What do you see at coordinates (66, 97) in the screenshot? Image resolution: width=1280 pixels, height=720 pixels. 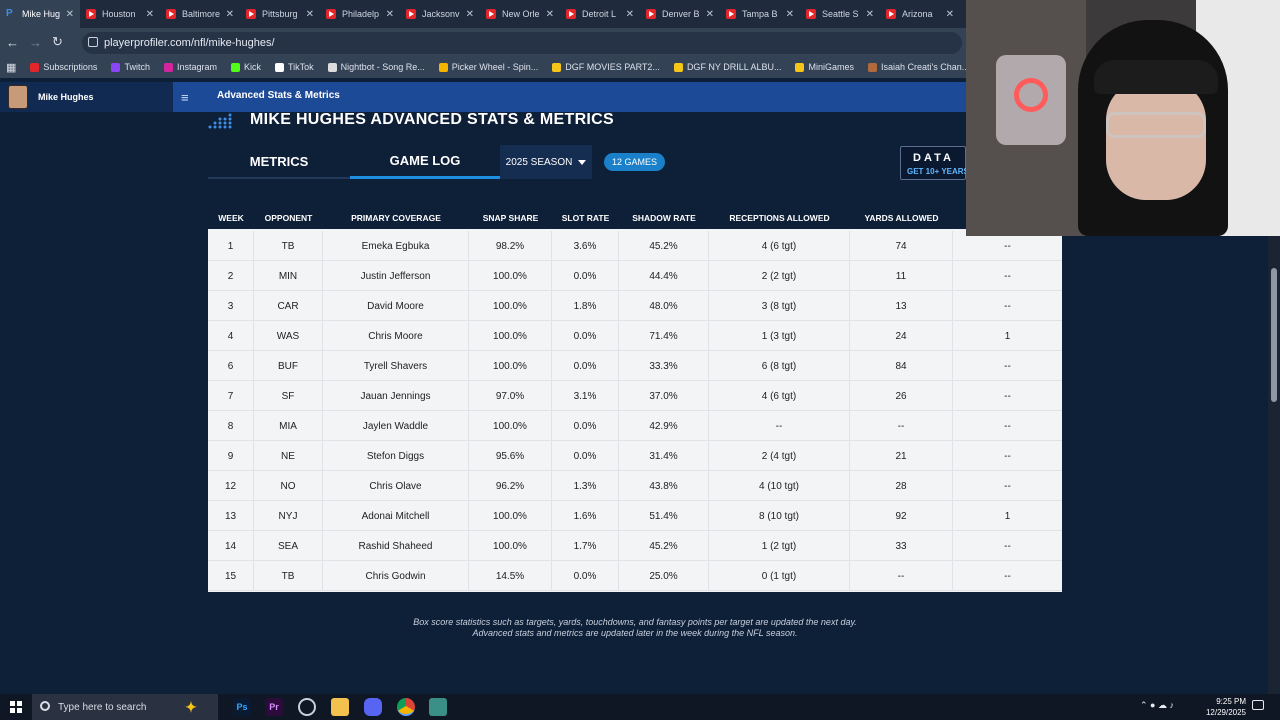 I see `player-name: Mike Hughes` at bounding box center [66, 97].